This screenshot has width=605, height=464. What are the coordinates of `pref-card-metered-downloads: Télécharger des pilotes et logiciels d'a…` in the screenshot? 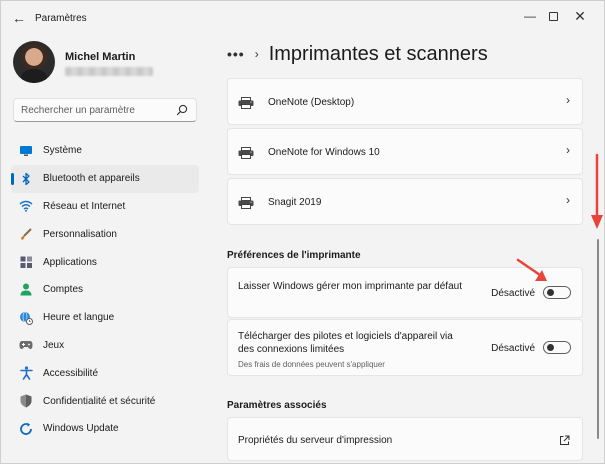 It's located at (405, 347).